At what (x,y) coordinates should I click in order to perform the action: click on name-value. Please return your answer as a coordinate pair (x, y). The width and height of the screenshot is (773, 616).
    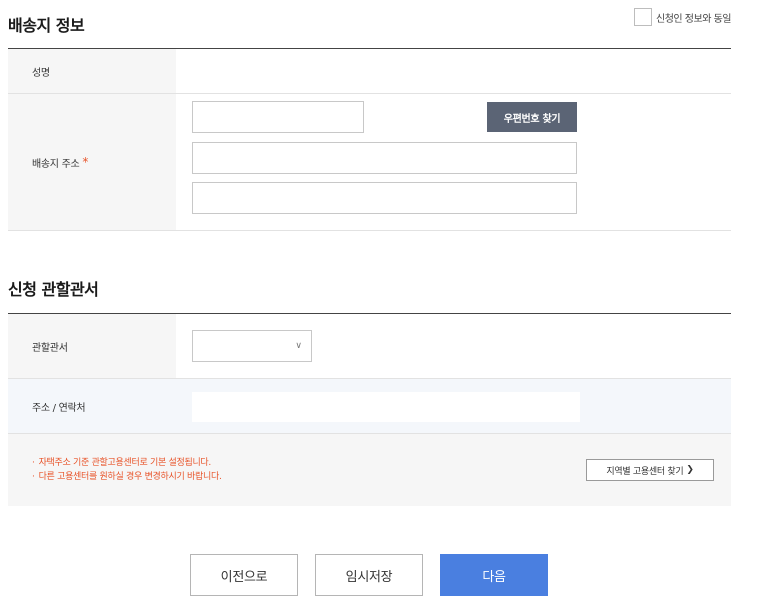
    Looking at the image, I should click on (453, 71).